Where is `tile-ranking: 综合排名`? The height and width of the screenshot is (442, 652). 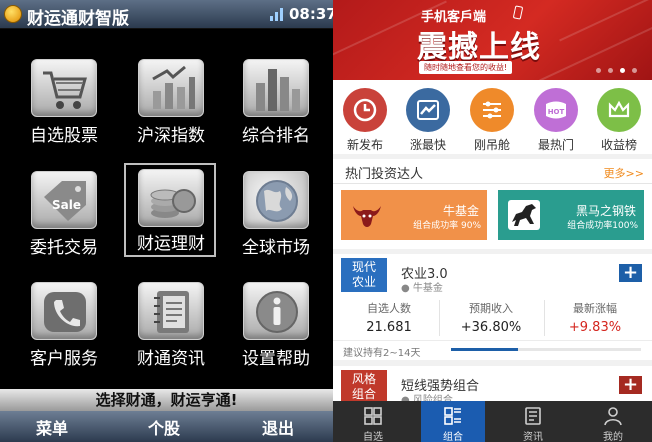
tile-ranking: 综合排名 is located at coordinates (276, 102).